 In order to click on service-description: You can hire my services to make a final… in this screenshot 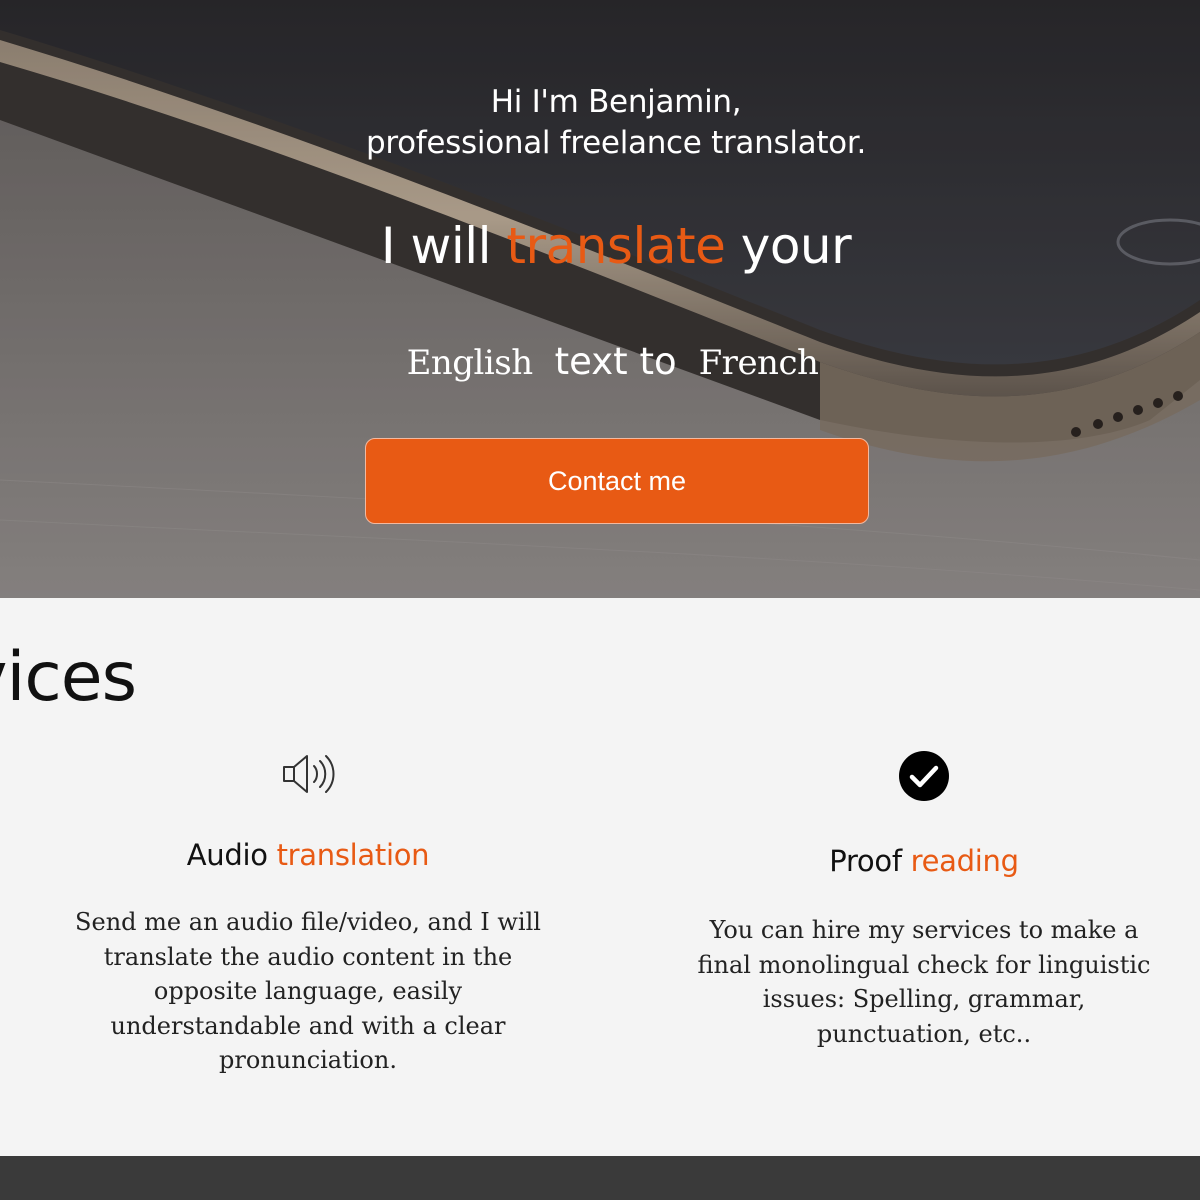, I will do `click(924, 982)`.